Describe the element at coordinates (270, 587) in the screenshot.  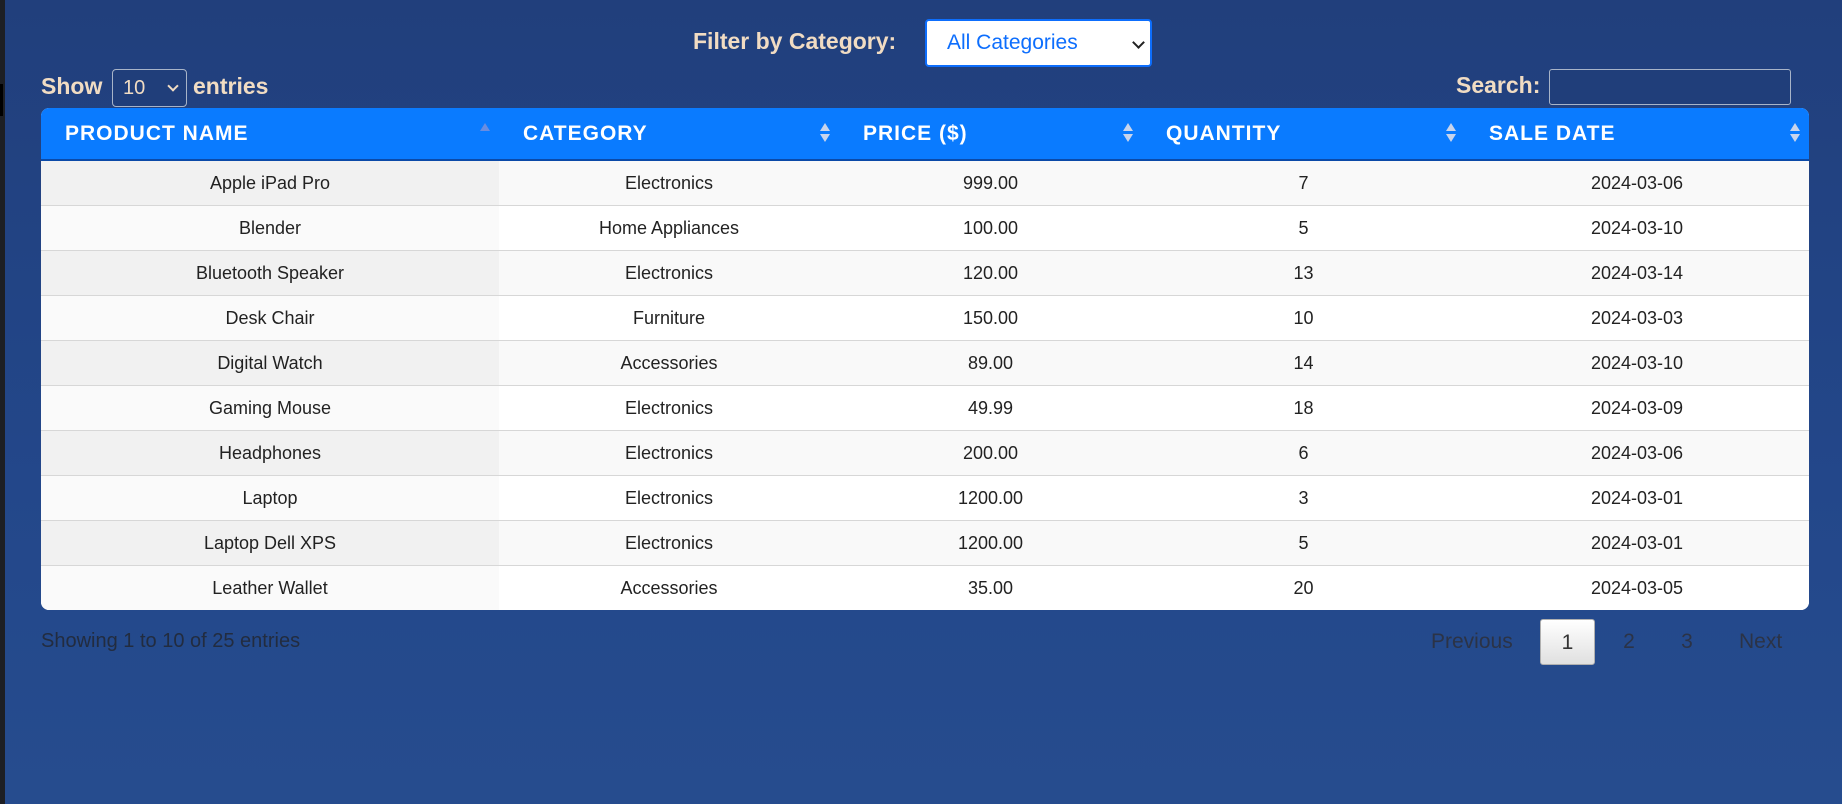
I see `cell-product-name: Leather Wallet` at that location.